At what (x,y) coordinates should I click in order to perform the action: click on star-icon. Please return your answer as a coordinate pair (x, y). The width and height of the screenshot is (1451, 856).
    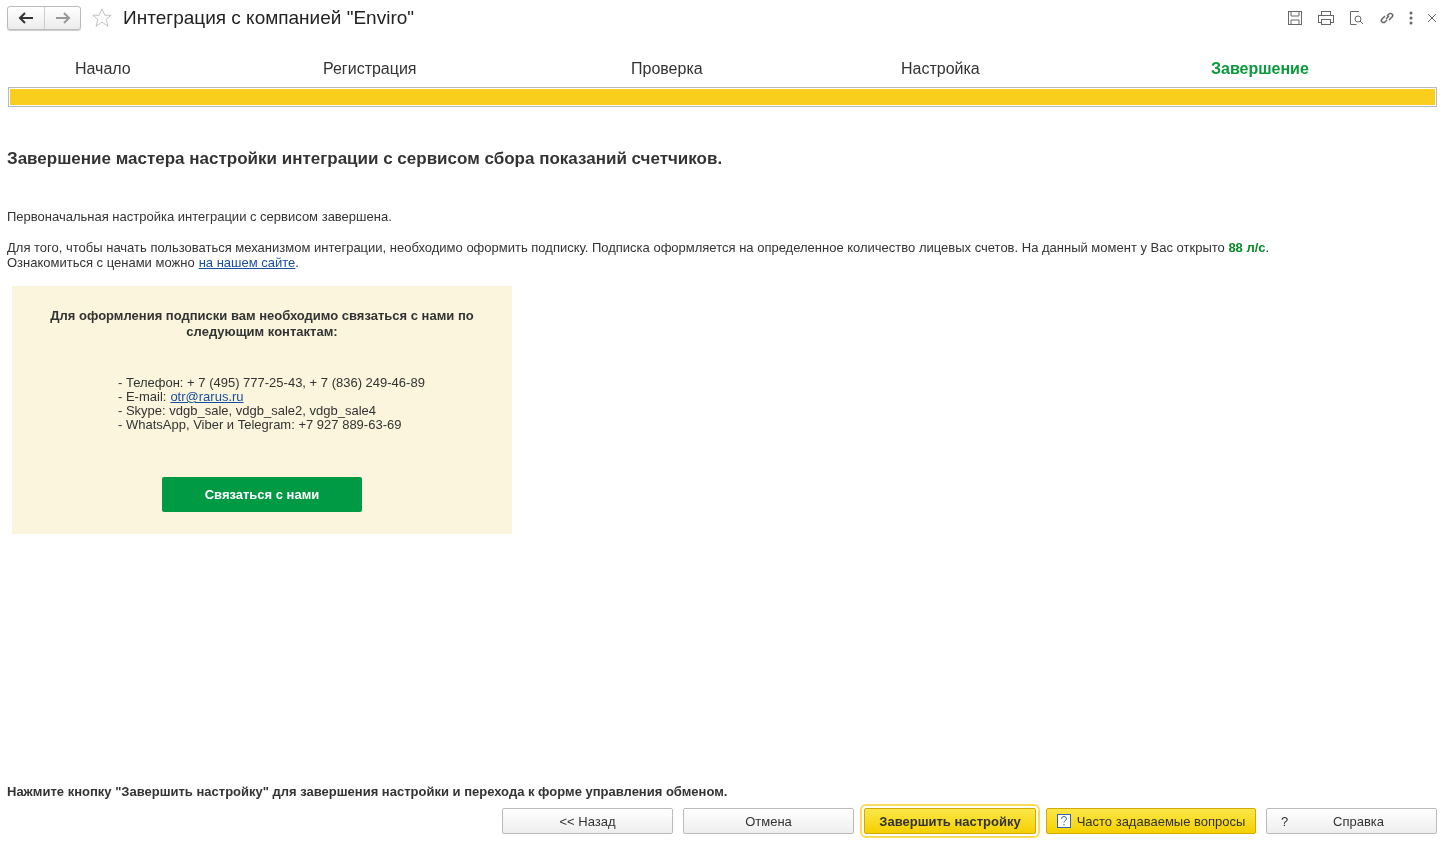
    Looking at the image, I should click on (102, 18).